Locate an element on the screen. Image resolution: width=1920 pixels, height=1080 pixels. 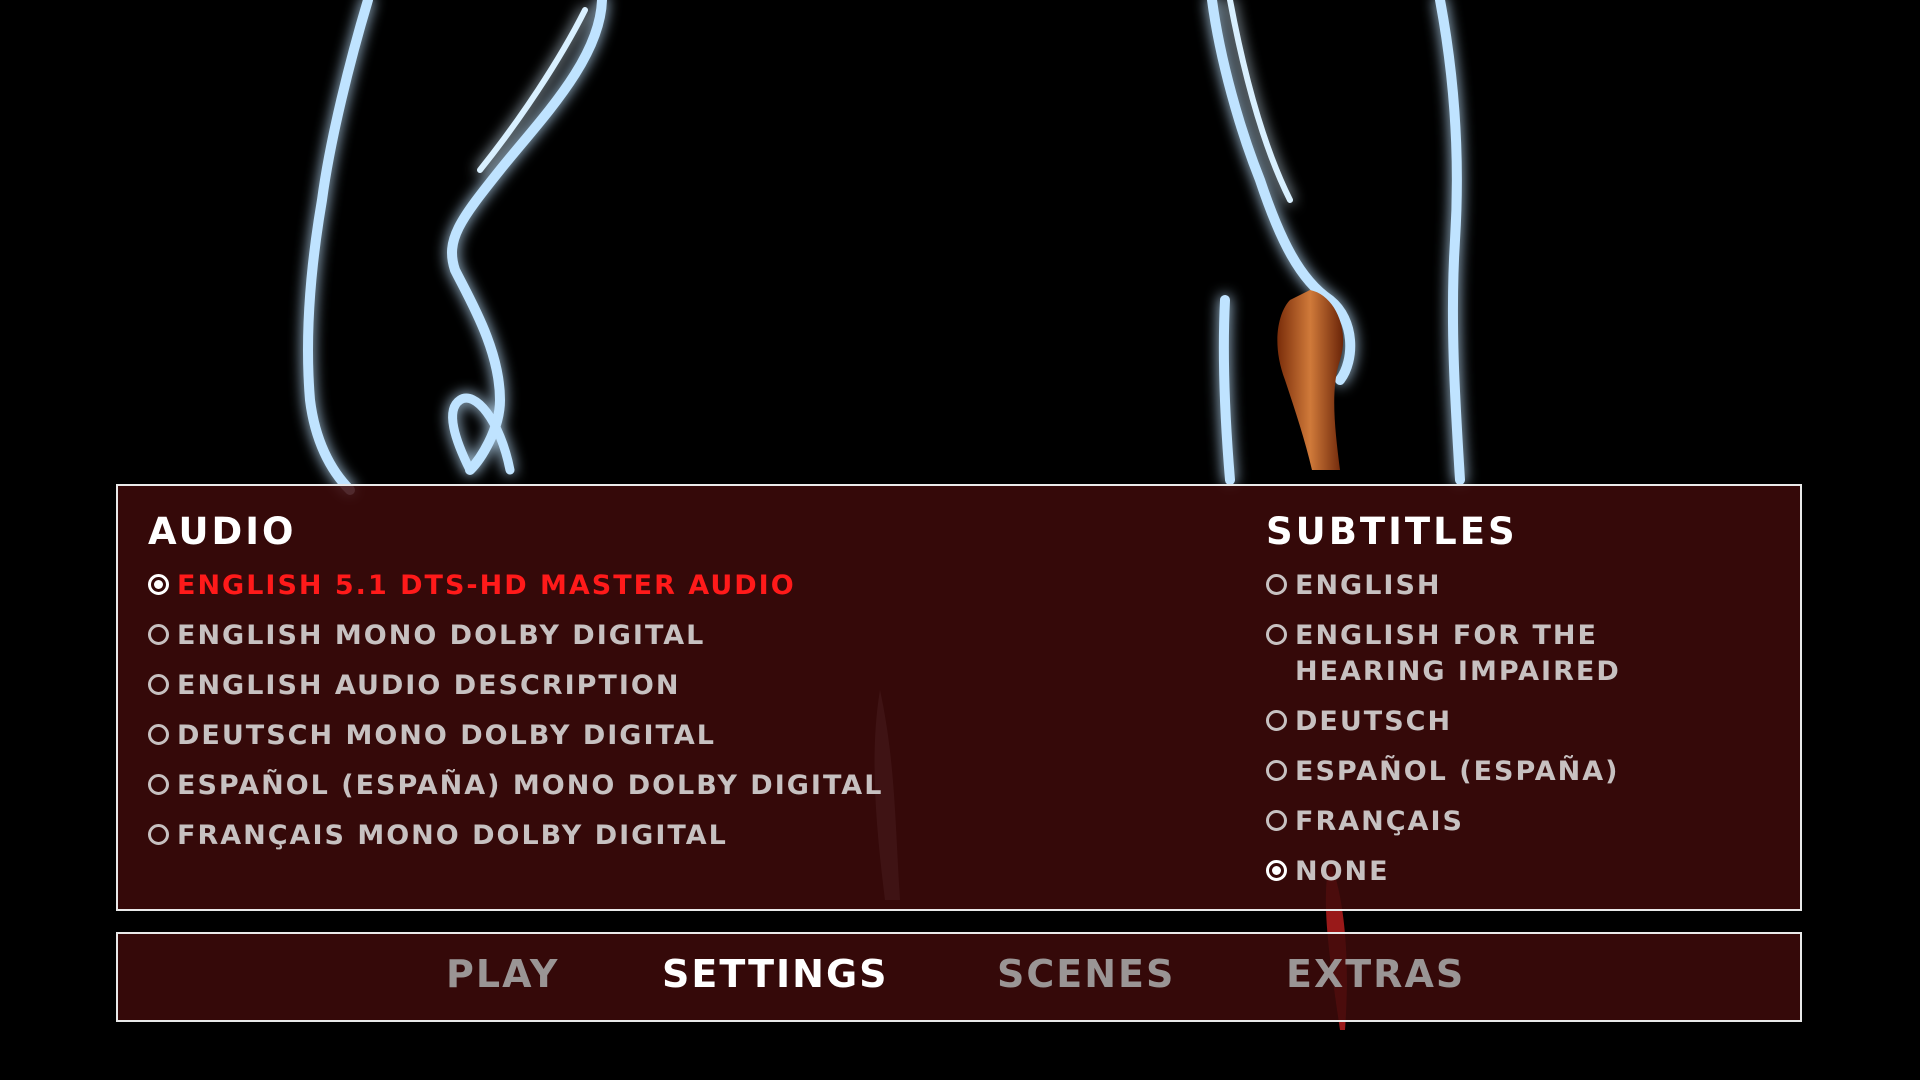
subtitle-option-deutsch: DEUTSCH is located at coordinates (1443, 722).